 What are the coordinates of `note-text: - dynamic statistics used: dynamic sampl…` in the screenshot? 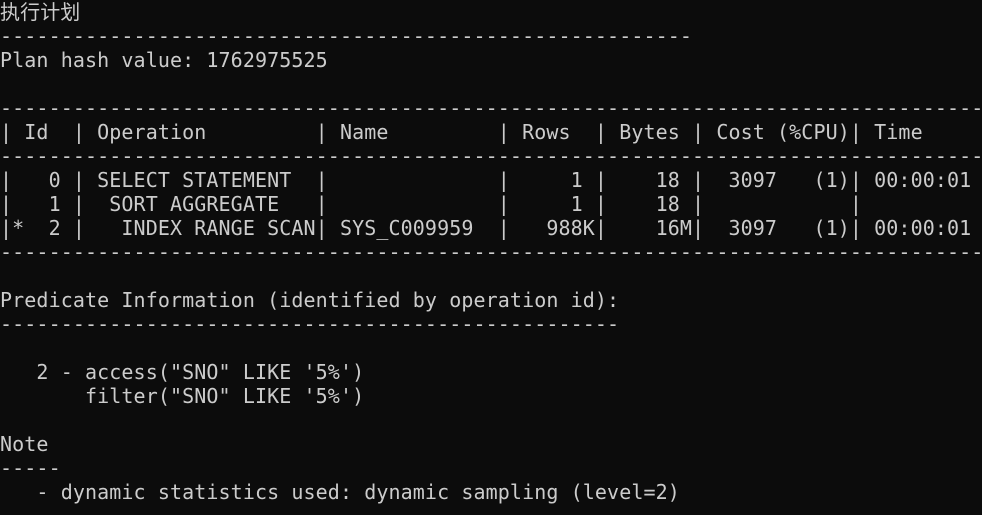 It's located at (340, 492).